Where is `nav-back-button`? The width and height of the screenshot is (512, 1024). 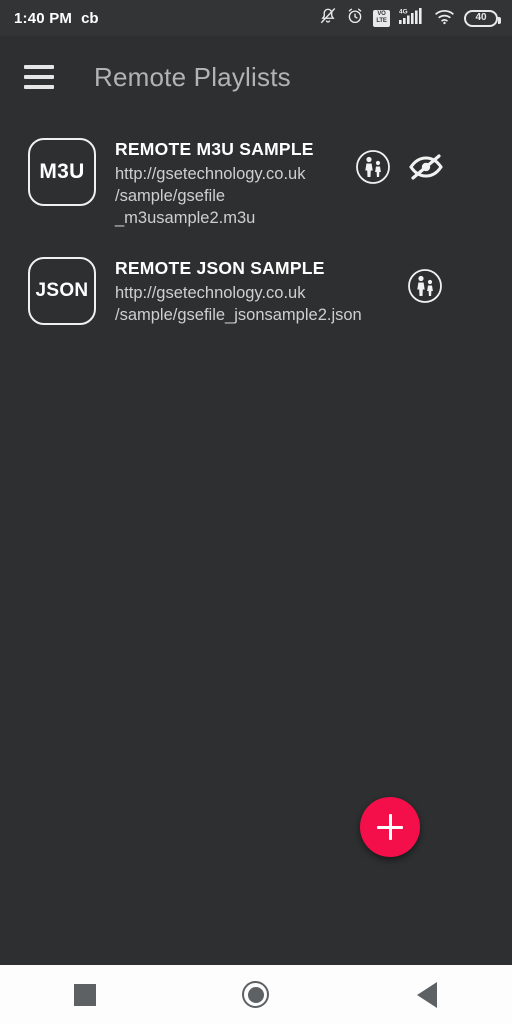 nav-back-button is located at coordinates (427, 995).